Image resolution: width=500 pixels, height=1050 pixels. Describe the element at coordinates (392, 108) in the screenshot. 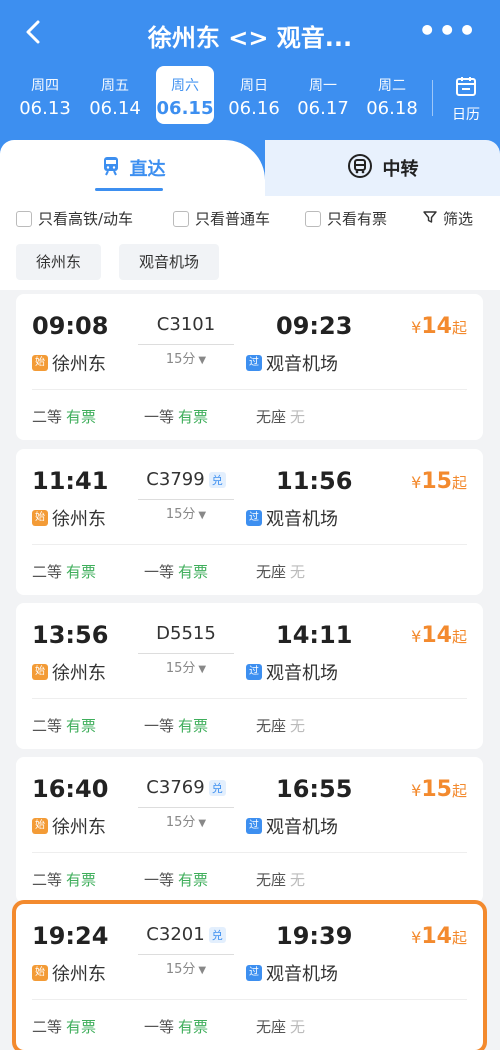

I see `date-value: 06.18` at that location.